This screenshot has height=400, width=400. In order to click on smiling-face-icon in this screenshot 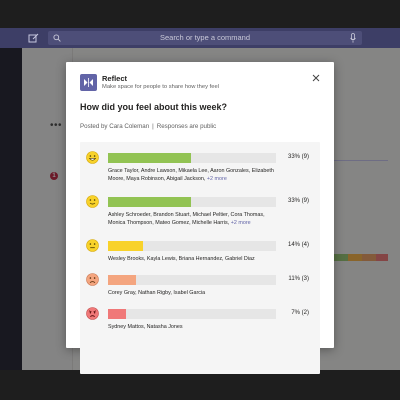, I will do `click(92, 201)`.